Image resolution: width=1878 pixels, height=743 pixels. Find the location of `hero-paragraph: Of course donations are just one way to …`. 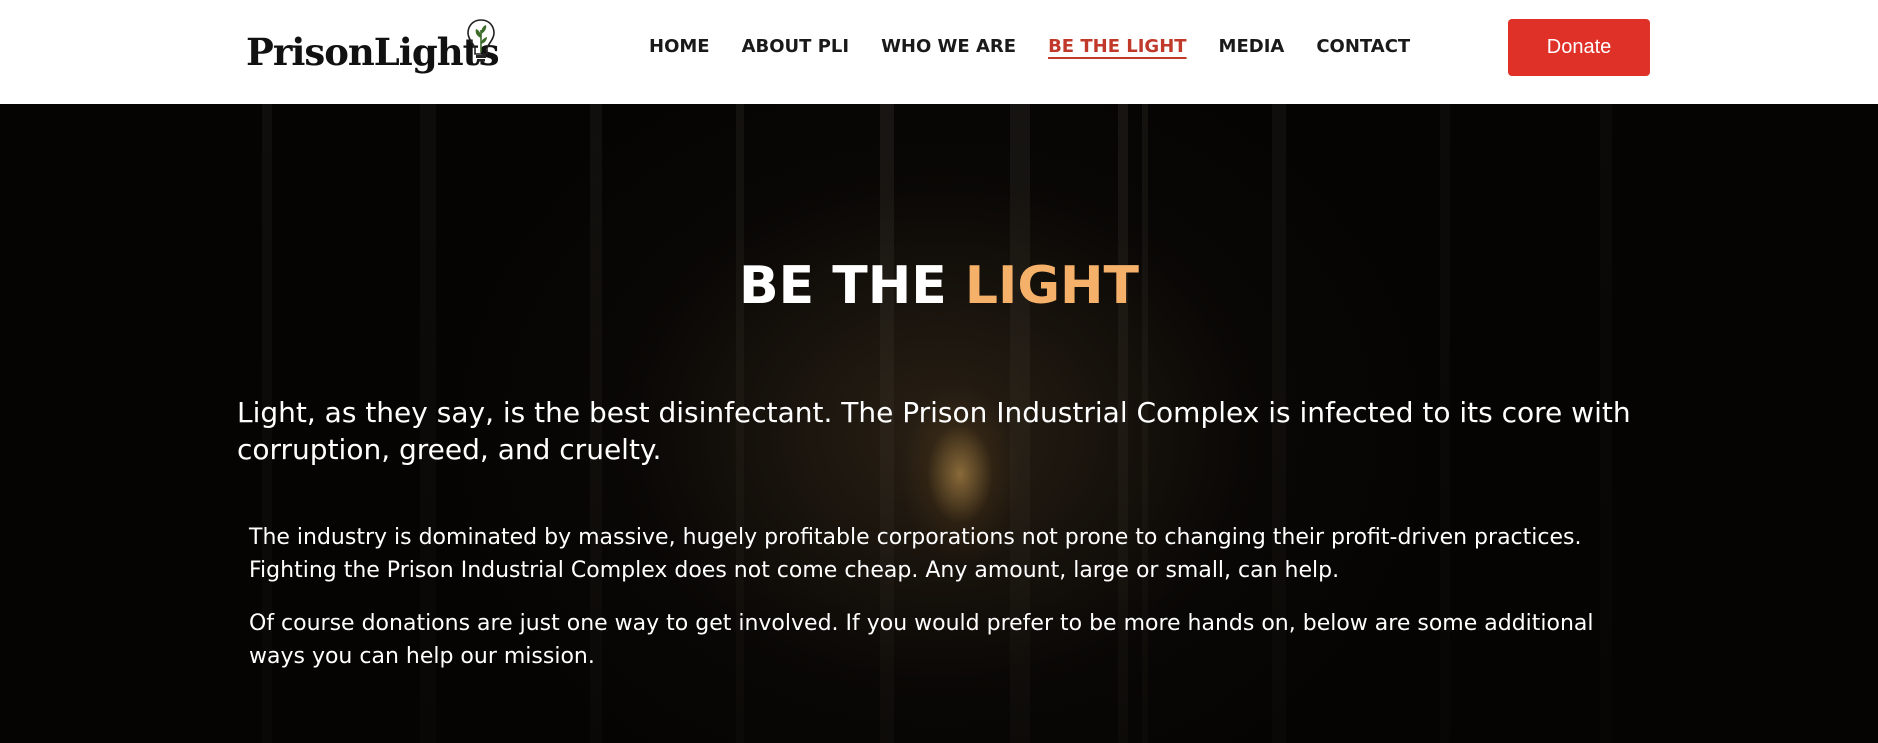

hero-paragraph: Of course donations are just one way to … is located at coordinates (921, 640).